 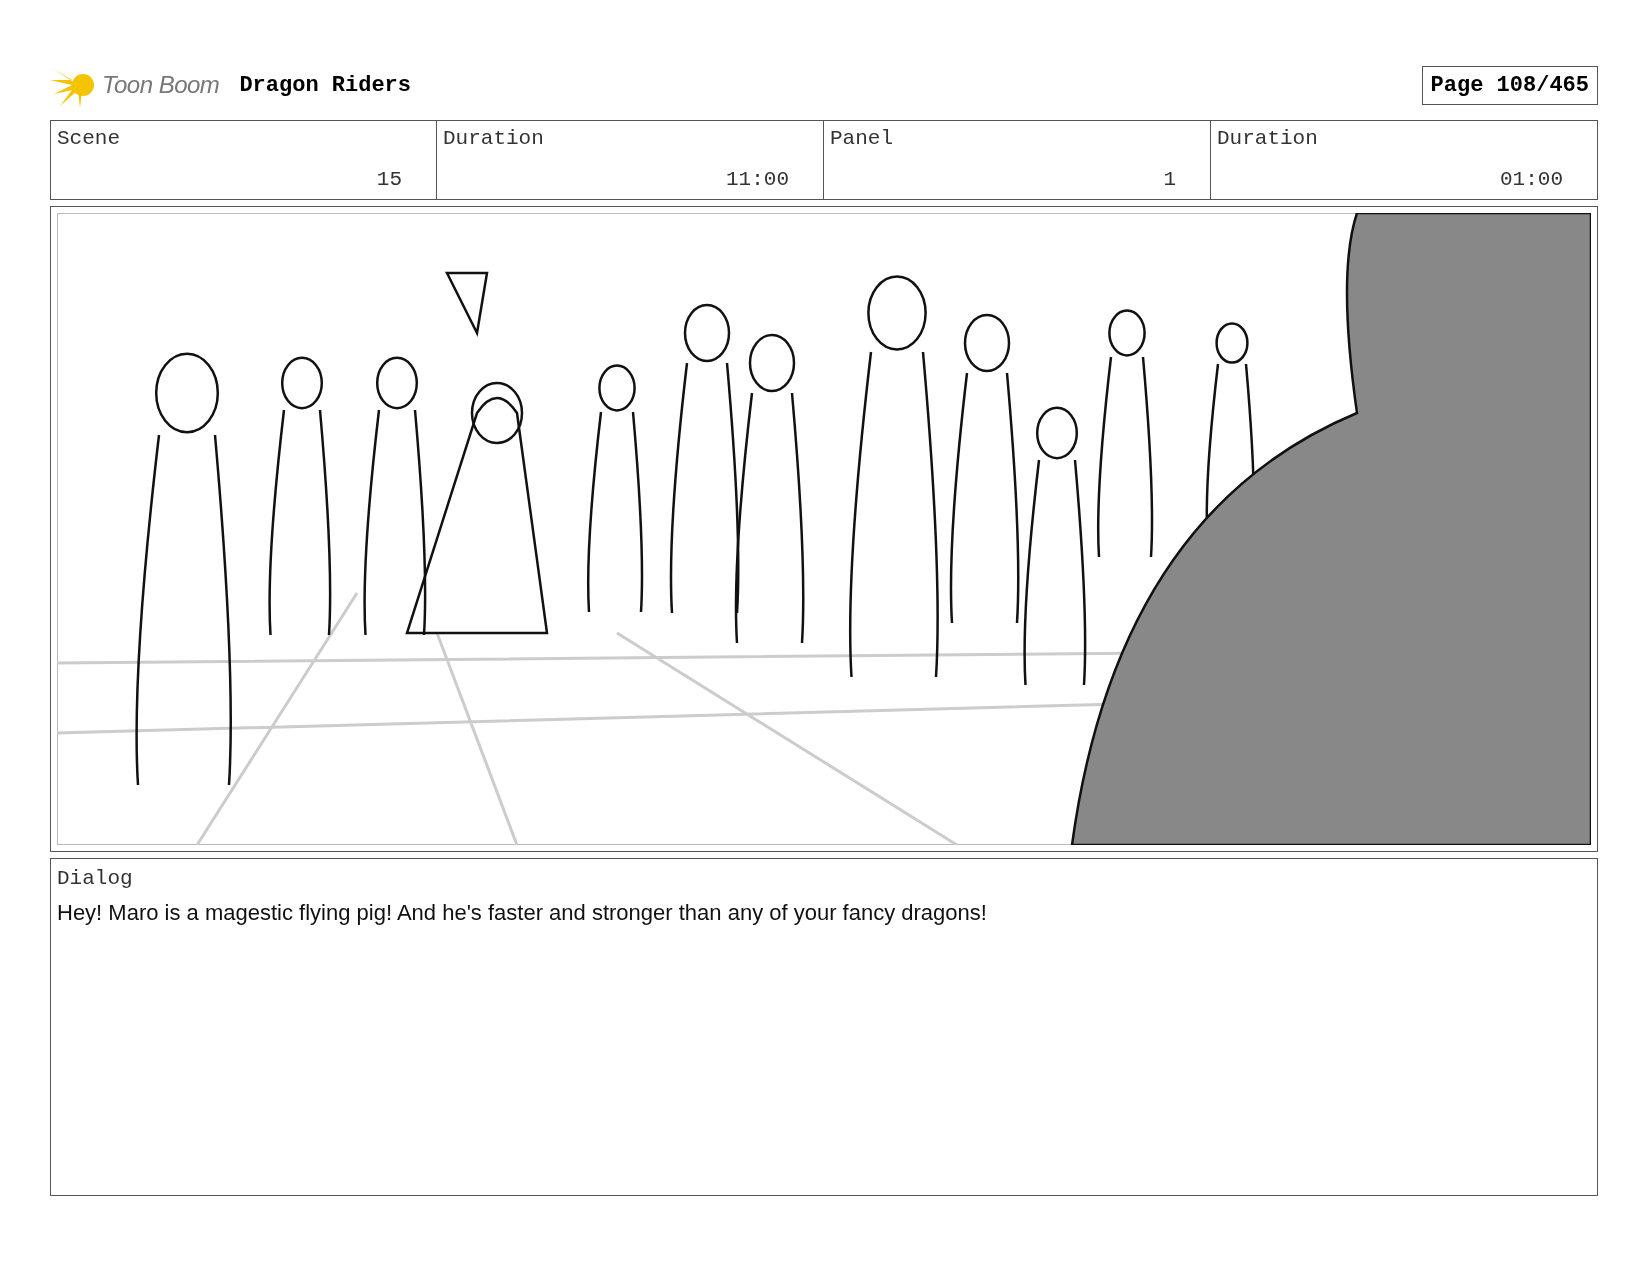 I want to click on field-label: Scene, so click(x=89, y=138).